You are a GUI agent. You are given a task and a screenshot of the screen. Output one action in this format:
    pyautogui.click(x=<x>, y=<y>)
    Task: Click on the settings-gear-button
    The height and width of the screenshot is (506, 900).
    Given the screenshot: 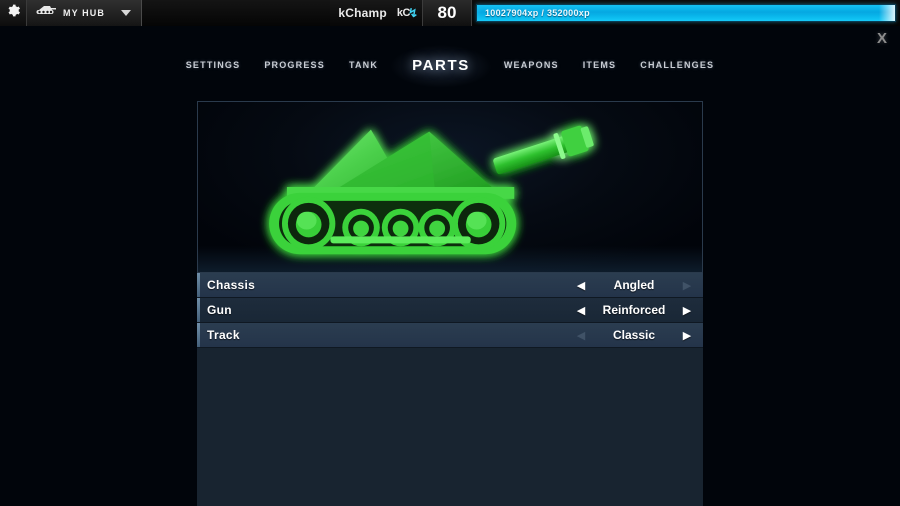 What is the action you would take?
    pyautogui.click(x=13, y=13)
    